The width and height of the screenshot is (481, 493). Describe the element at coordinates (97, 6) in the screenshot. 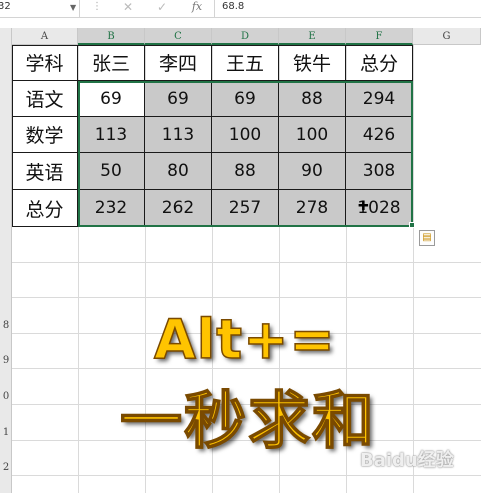

I see `formula-bar-grip-icon: ⋮` at that location.